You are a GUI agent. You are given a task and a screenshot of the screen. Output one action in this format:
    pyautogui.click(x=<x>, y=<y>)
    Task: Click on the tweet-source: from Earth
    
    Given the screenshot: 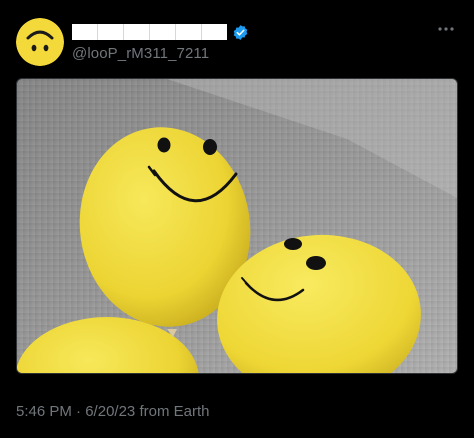 What is the action you would take?
    pyautogui.click(x=174, y=411)
    